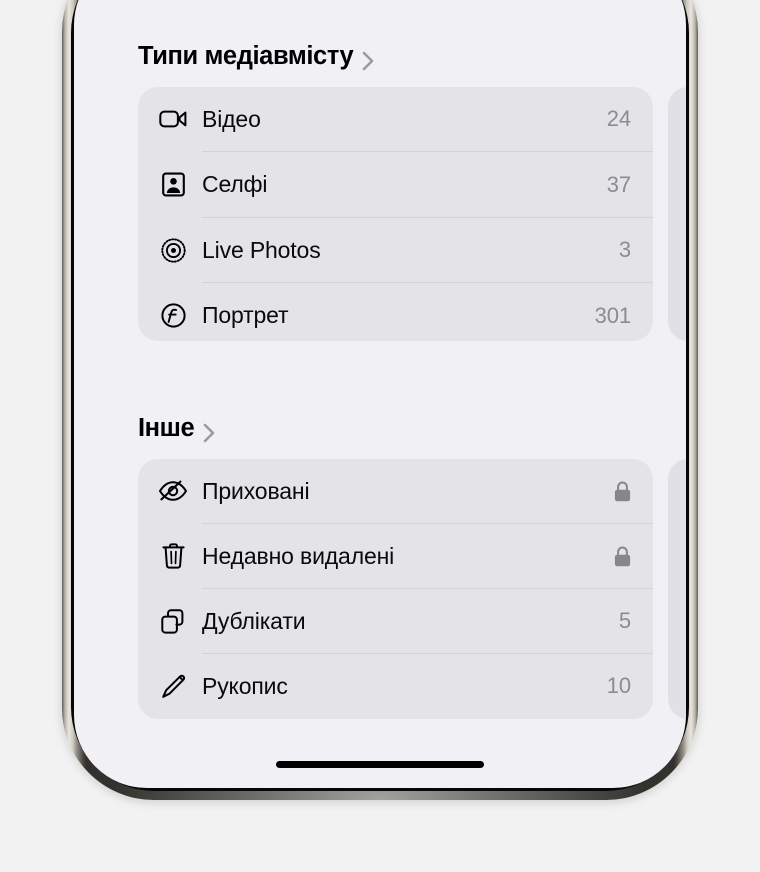  I want to click on home-indicator, so click(380, 764).